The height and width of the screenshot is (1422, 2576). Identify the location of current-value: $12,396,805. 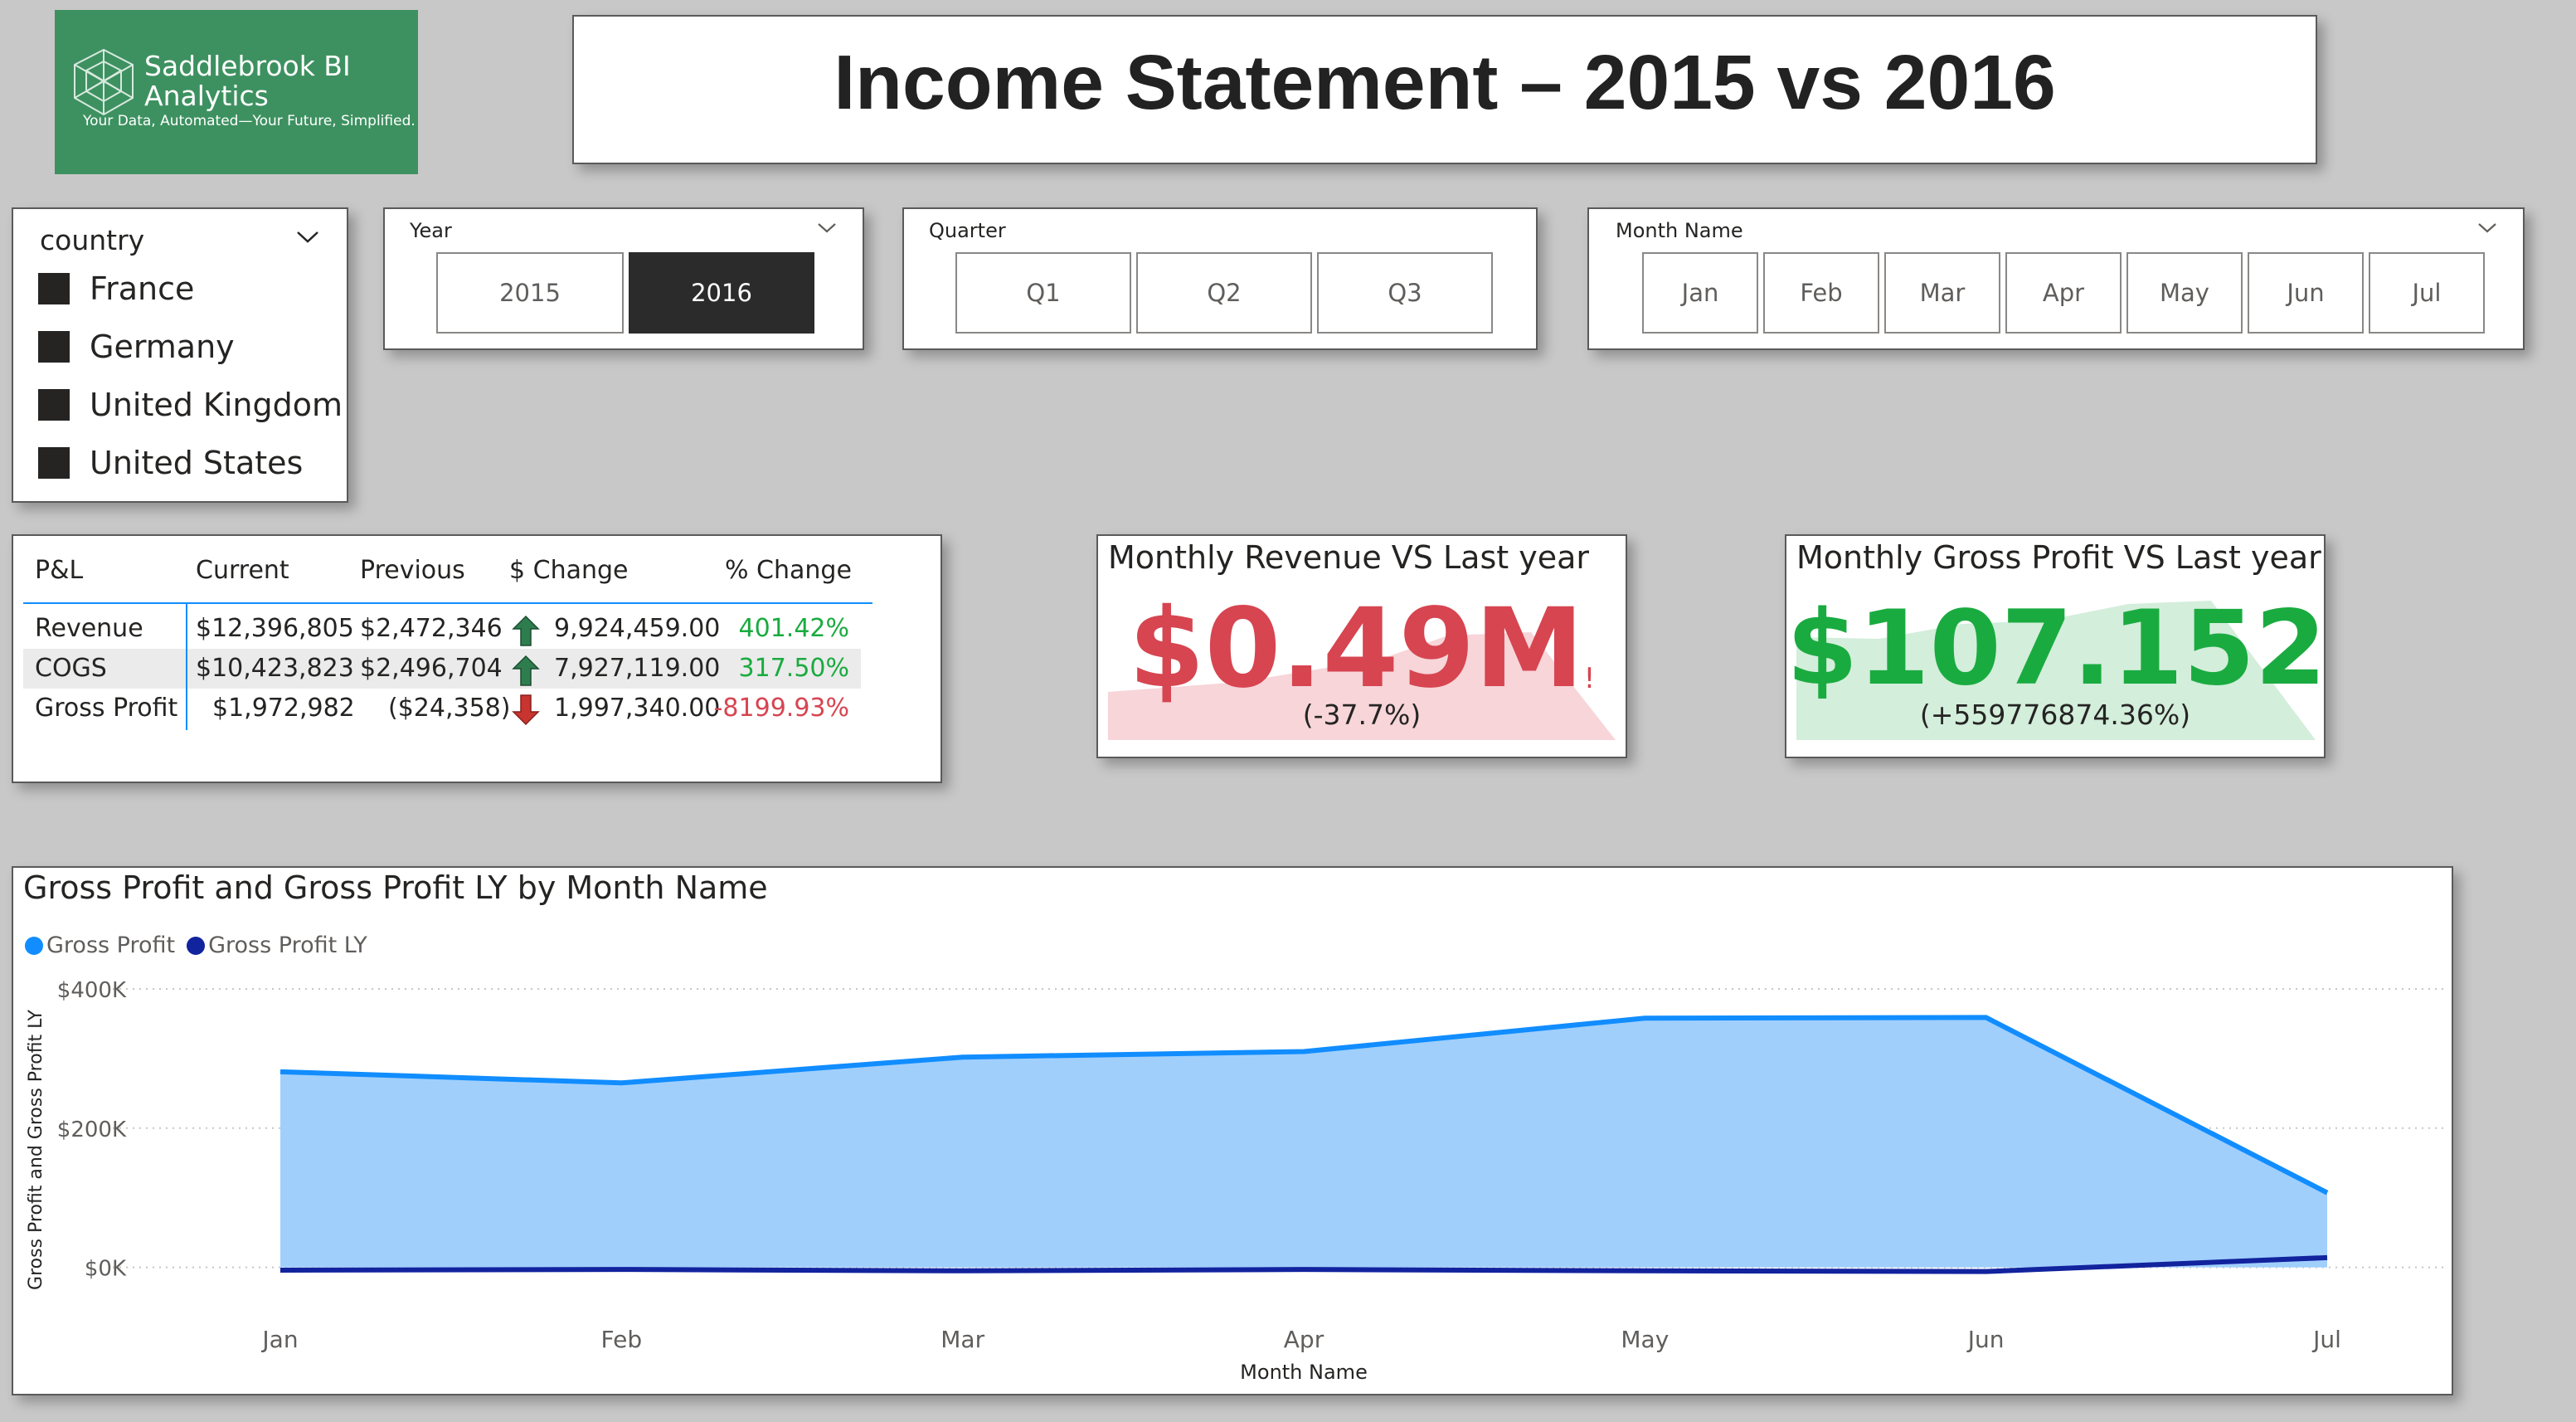
(275, 629).